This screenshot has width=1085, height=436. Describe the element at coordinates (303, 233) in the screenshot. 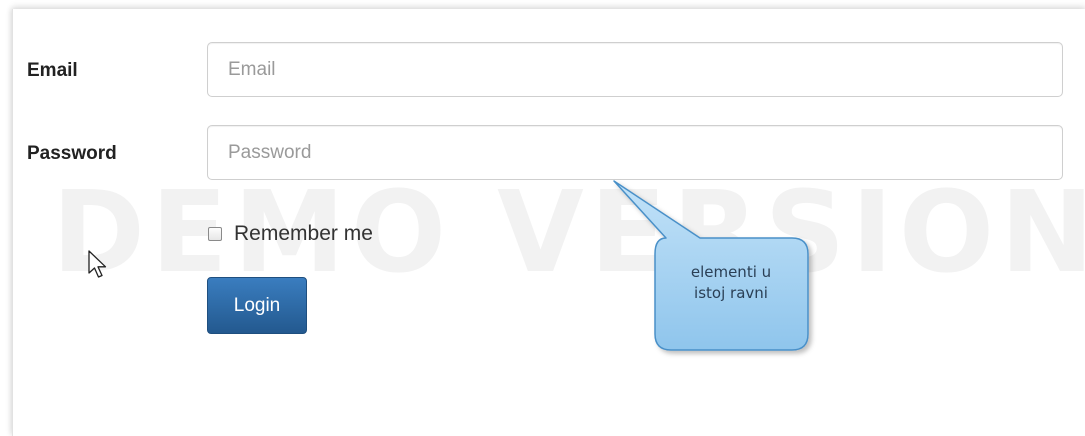

I see `remember-me-label: Remember me` at that location.